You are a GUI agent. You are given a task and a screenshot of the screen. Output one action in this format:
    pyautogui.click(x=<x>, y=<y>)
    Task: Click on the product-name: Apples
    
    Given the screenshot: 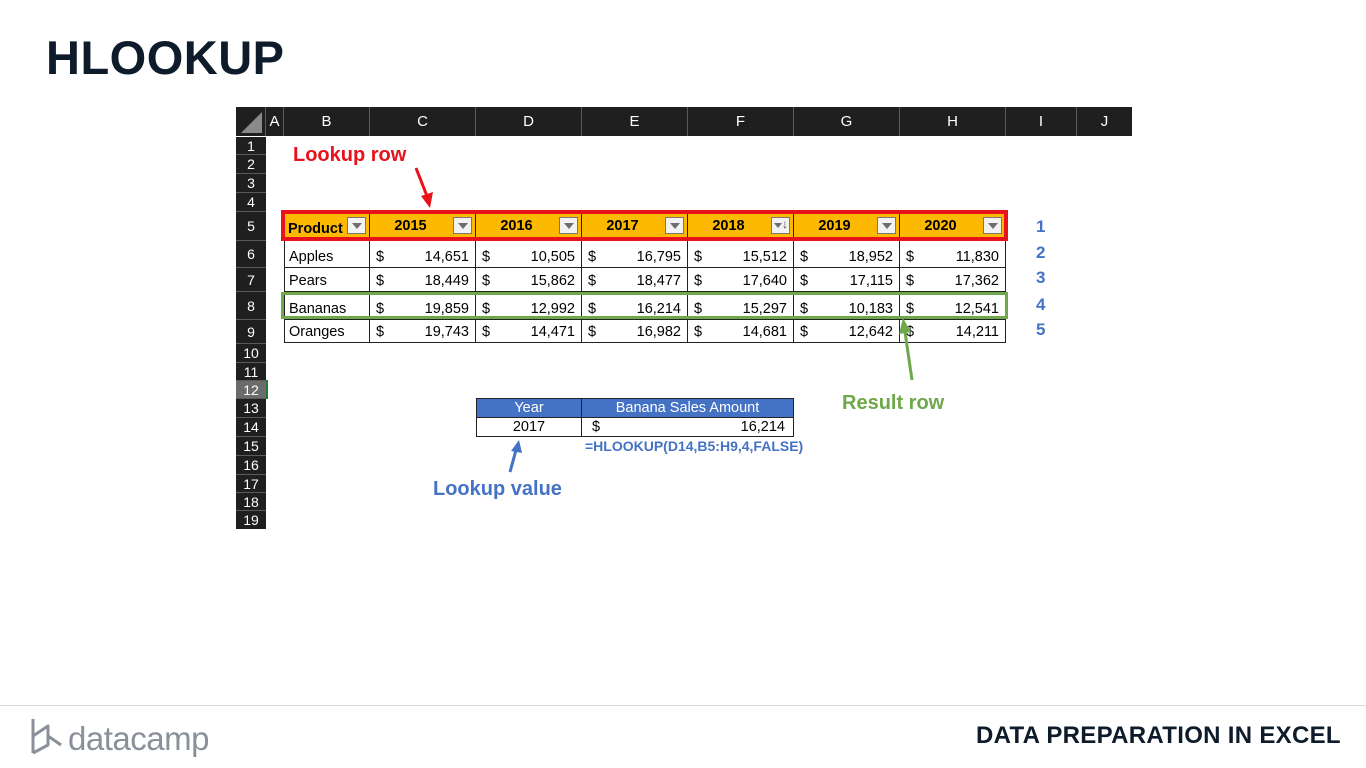 What is the action you would take?
    pyautogui.click(x=311, y=257)
    